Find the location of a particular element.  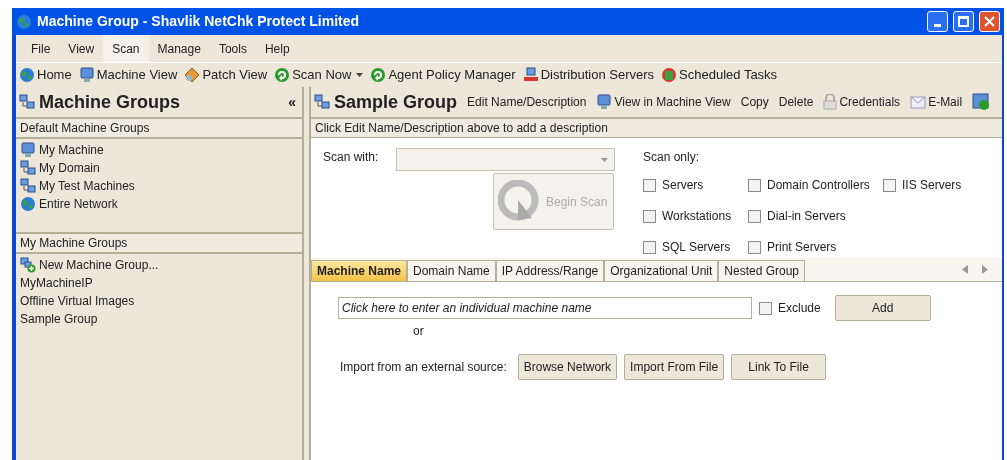

or-label: or is located at coordinates (419, 331).